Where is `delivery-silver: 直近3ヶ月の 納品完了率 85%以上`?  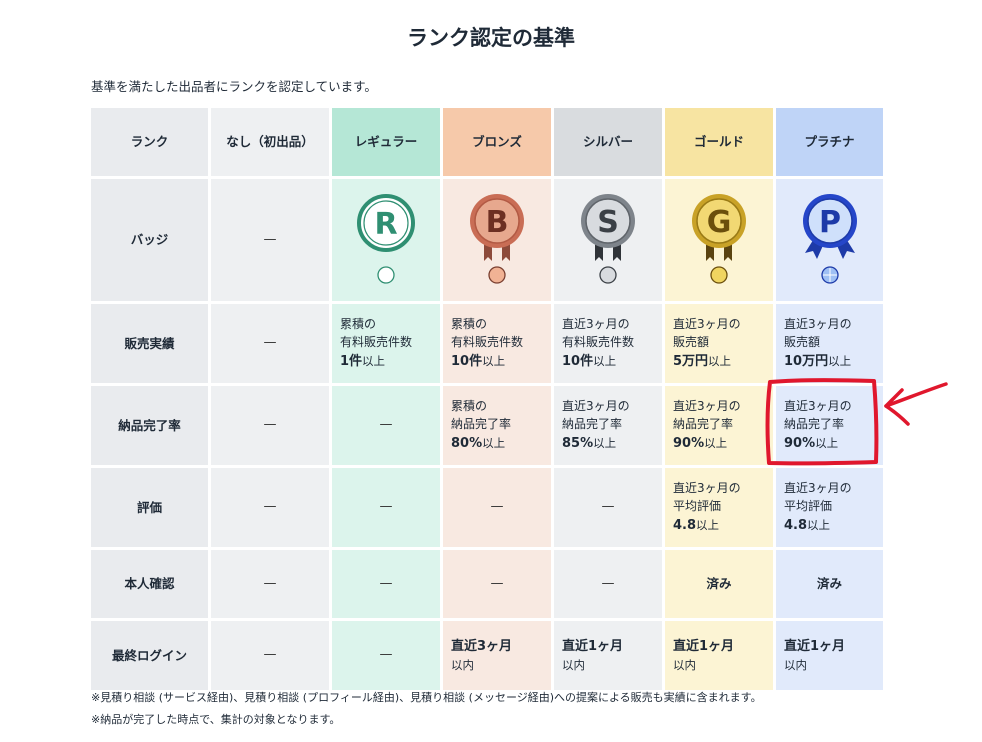 delivery-silver: 直近3ヶ月の 納品完了率 85%以上 is located at coordinates (608, 425).